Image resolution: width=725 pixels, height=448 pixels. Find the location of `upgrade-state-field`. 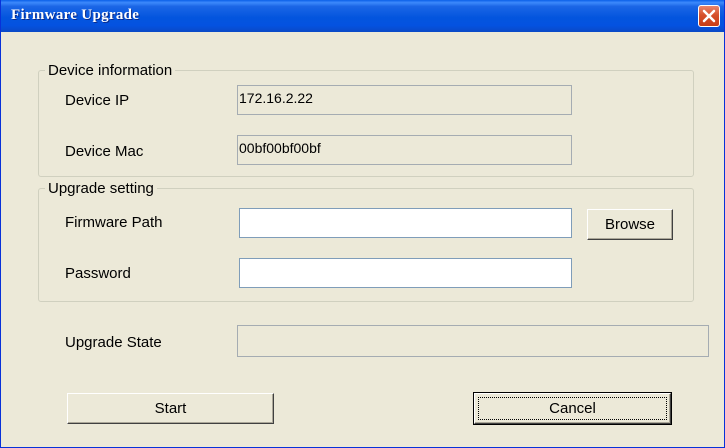

upgrade-state-field is located at coordinates (473, 341).